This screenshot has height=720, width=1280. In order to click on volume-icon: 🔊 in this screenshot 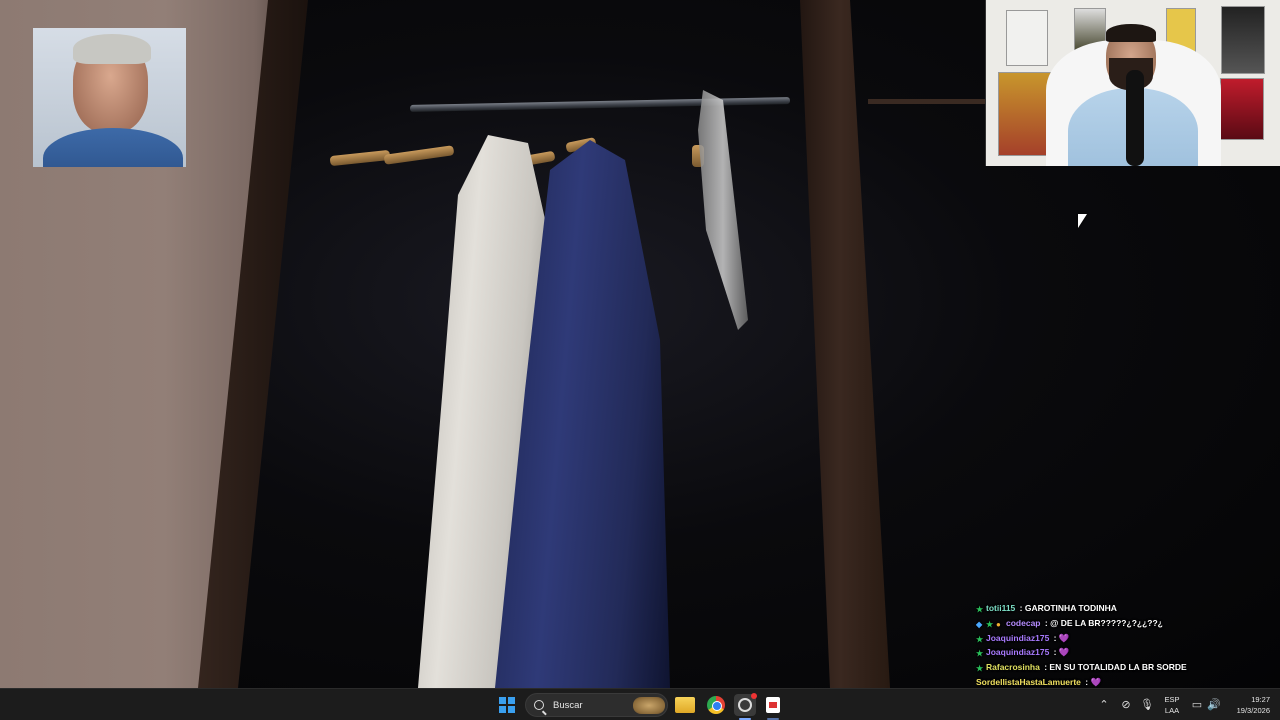, I will do `click(1214, 705)`.